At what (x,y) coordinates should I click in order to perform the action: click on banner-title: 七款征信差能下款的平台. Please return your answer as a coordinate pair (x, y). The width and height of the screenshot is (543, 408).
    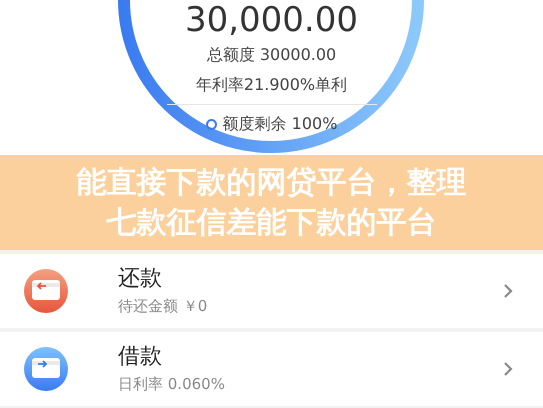
    Looking at the image, I should click on (271, 223).